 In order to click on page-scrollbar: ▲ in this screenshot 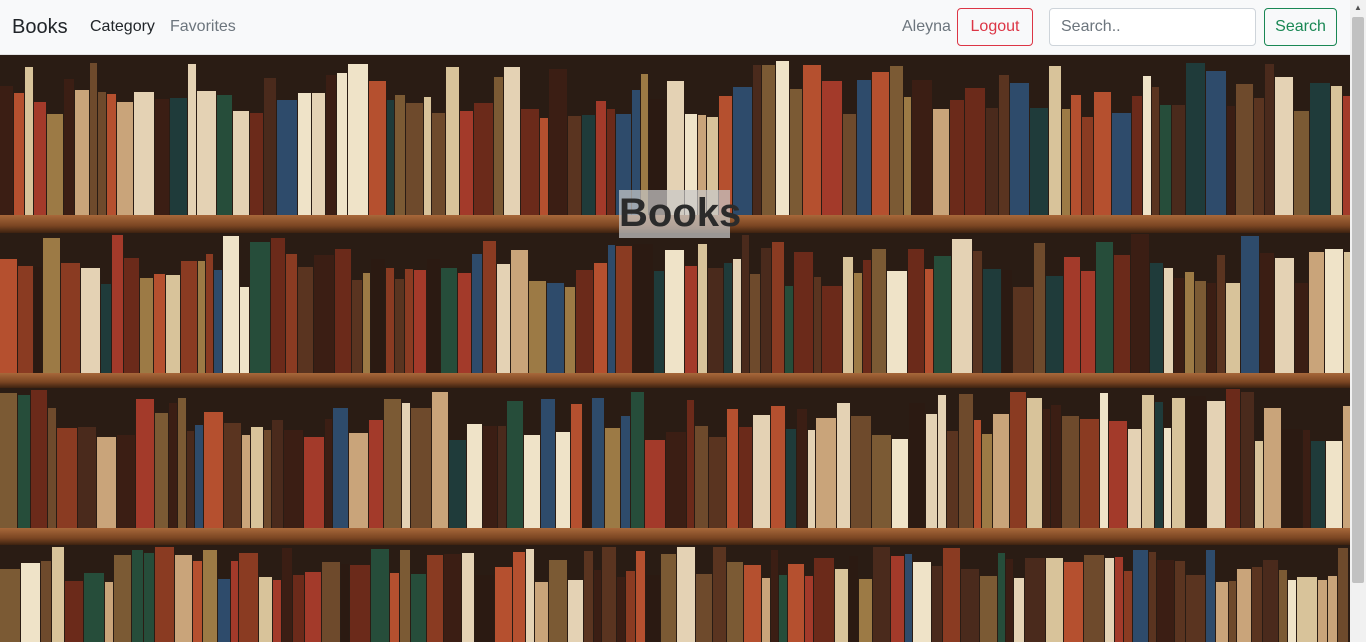, I will do `click(1358, 321)`.